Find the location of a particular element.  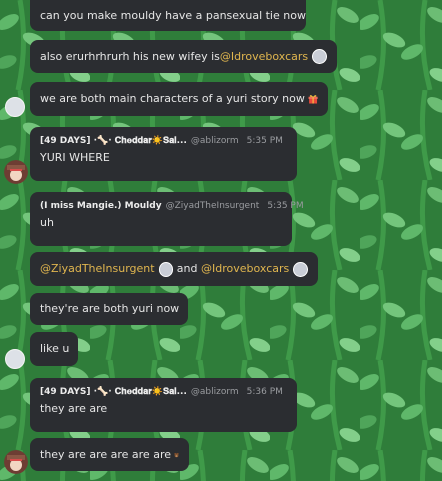

message-text: uh is located at coordinates (47, 222).